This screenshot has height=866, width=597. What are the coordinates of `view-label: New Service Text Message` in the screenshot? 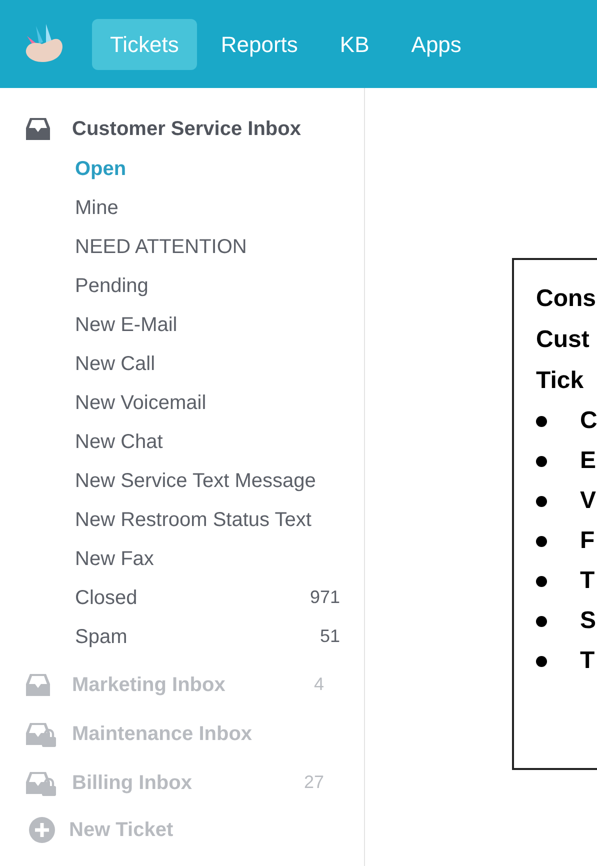 It's located at (196, 481).